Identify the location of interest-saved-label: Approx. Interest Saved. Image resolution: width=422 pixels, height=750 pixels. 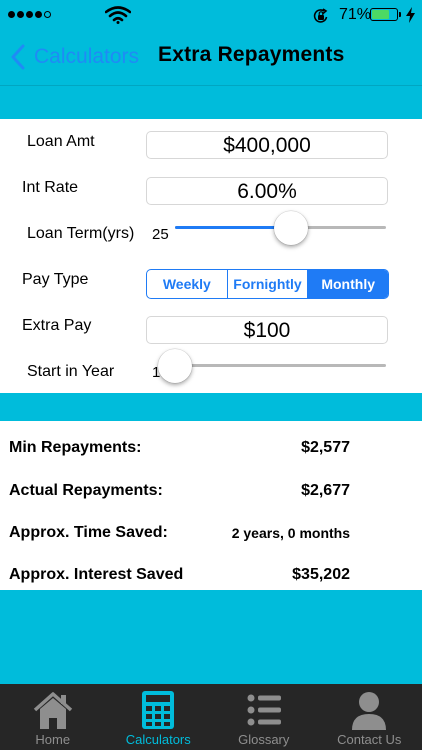
(96, 574).